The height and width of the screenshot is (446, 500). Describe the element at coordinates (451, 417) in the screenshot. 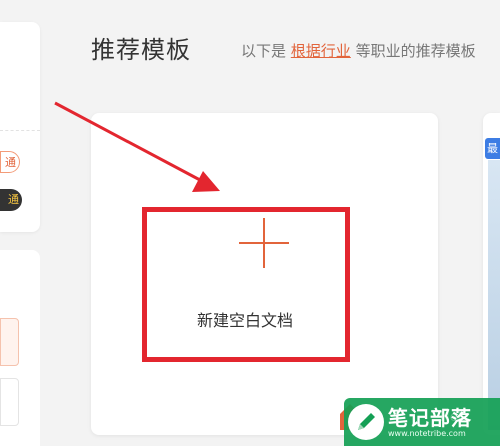

I see `watermark-faint-text: Net` at that location.